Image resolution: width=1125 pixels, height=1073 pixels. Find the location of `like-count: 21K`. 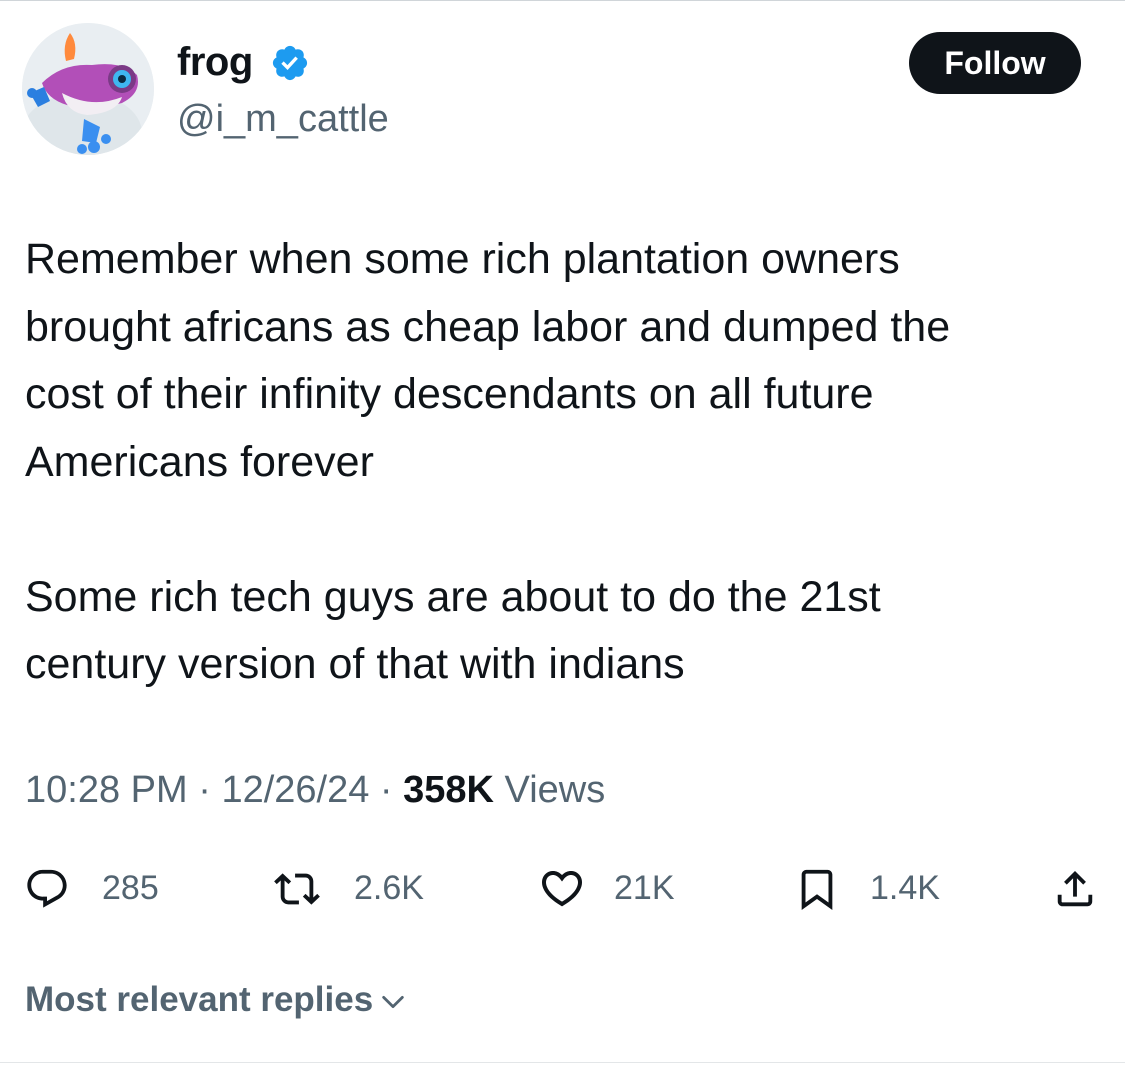

like-count: 21K is located at coordinates (644, 888).